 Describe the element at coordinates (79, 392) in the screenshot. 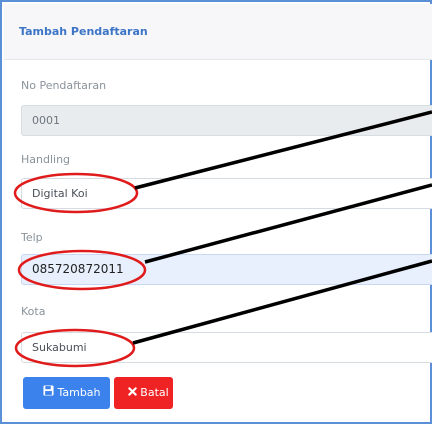

I see `tambah-button-label: Tambah` at that location.